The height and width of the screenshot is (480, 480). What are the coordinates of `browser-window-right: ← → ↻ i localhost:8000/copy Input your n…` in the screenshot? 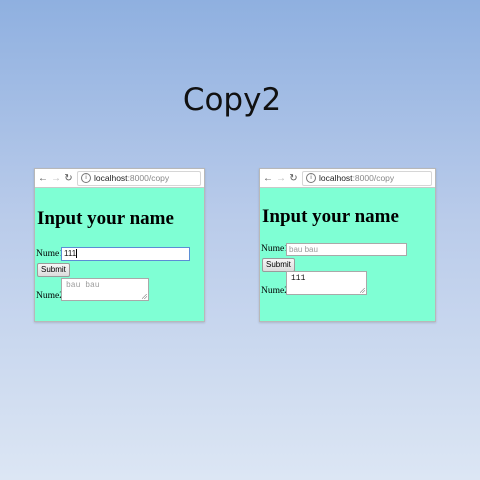 It's located at (347, 245).